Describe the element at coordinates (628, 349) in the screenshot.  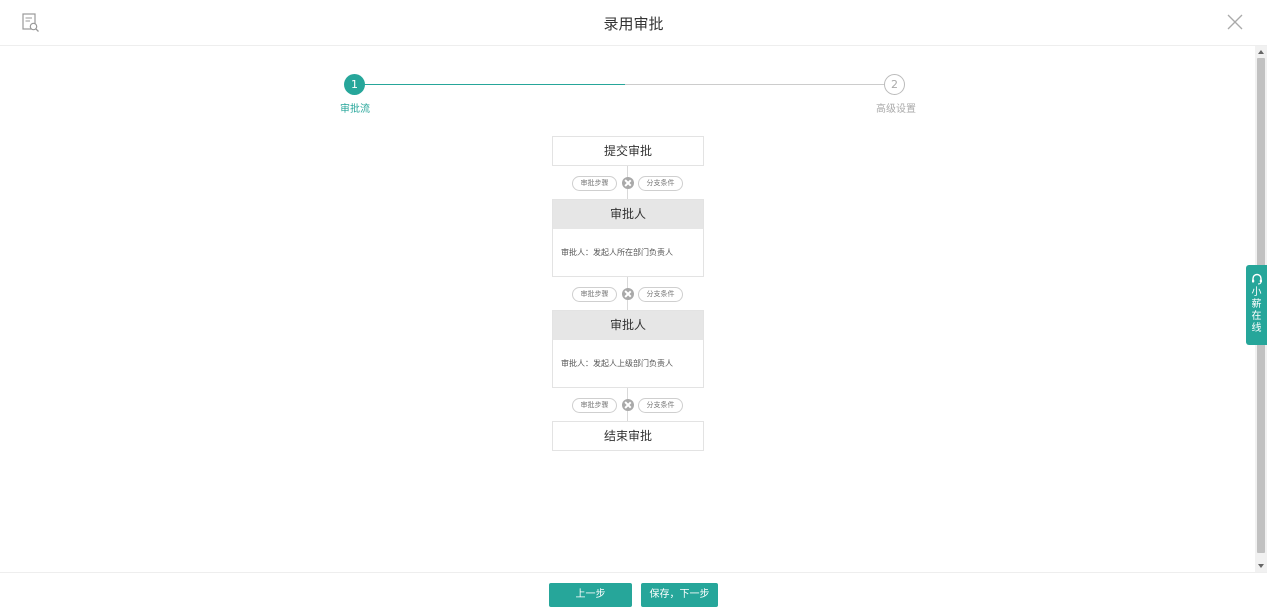
I see `approver-node: 审批人 审批人：发起人上级部门负责人` at that location.